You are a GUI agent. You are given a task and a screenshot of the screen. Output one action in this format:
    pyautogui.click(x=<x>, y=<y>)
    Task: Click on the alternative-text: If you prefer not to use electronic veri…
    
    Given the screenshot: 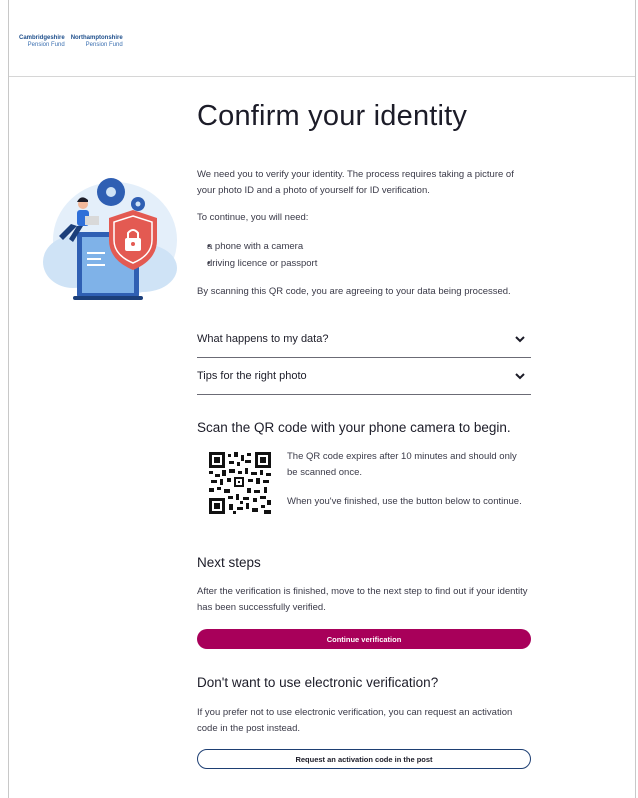 What is the action you would take?
    pyautogui.click(x=355, y=720)
    